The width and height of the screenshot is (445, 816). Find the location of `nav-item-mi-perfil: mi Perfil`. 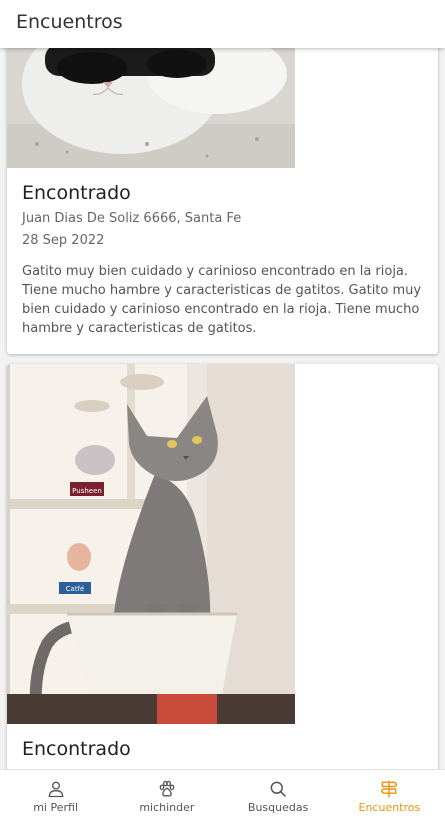

nav-item-mi-perfil: mi Perfil is located at coordinates (55, 793).